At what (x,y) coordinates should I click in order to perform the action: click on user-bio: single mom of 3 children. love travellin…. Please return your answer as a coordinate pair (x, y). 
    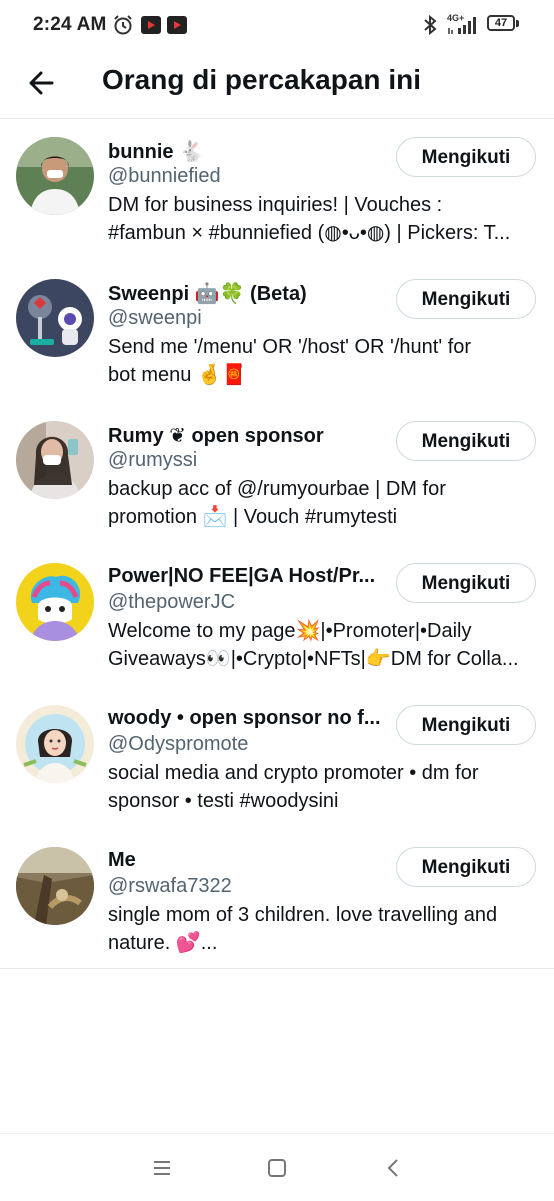
    Looking at the image, I should click on (324, 929).